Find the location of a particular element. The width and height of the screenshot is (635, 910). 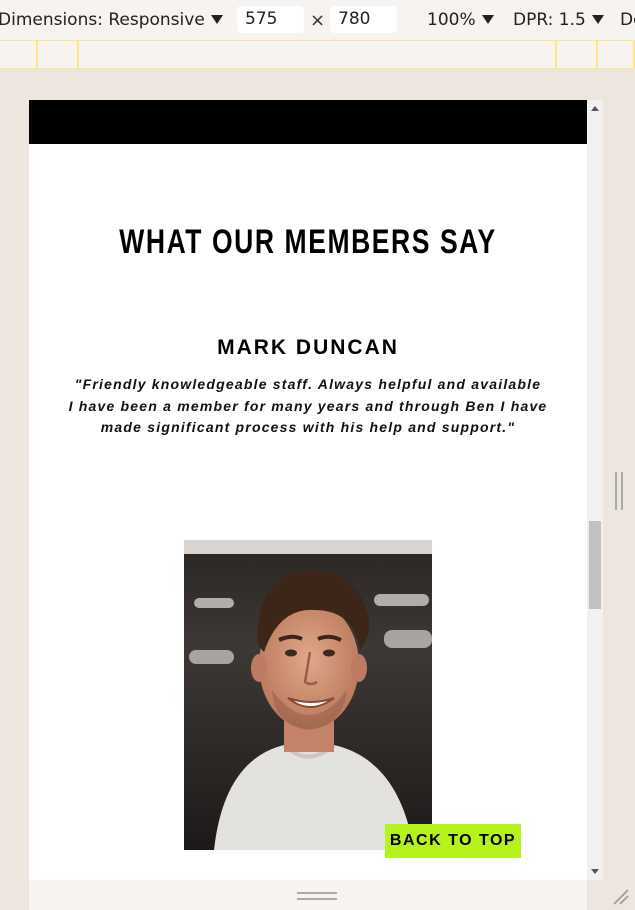

member-name: MARK DUNCAN is located at coordinates (308, 347).